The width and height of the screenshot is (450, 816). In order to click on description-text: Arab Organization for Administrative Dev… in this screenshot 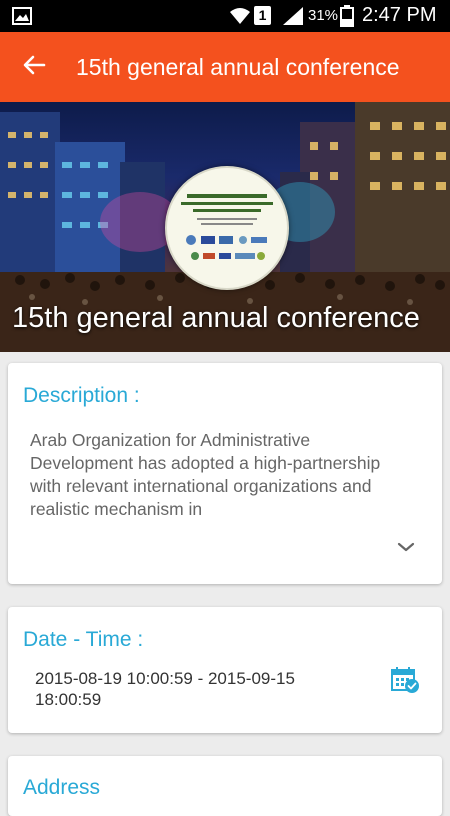, I will do `click(205, 474)`.